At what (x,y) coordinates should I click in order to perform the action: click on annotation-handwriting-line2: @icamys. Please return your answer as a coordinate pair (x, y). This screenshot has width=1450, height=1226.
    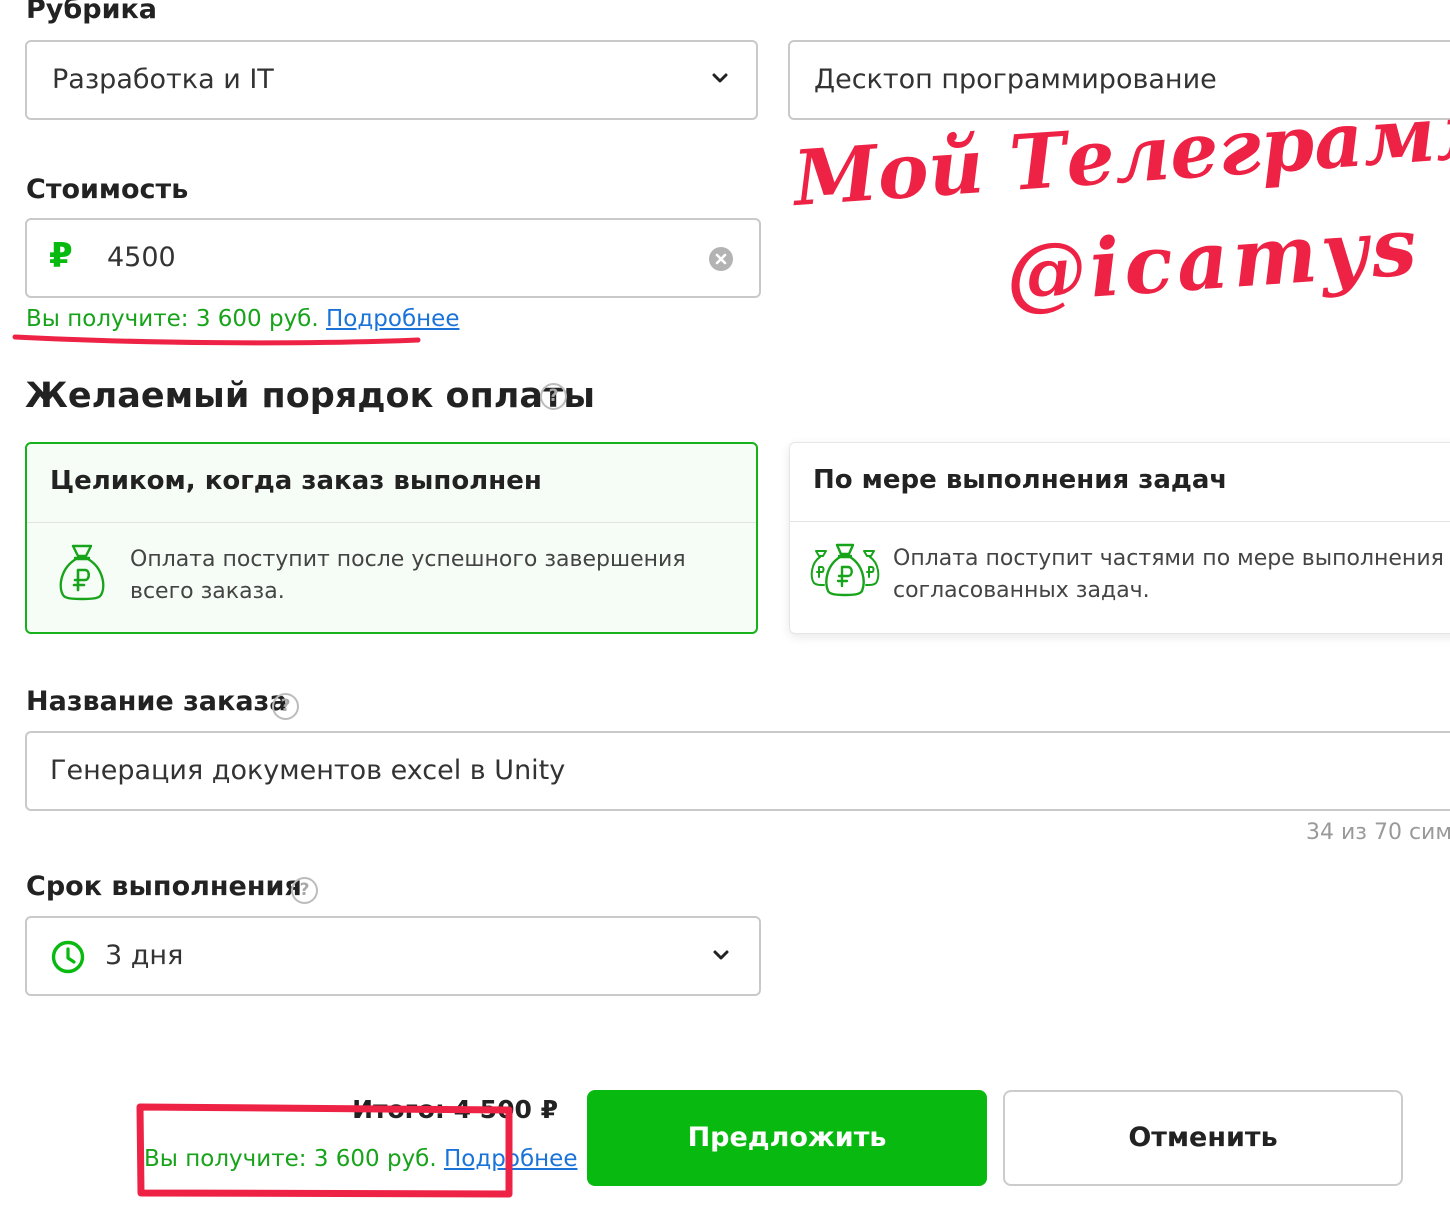
    Looking at the image, I should click on (1213, 260).